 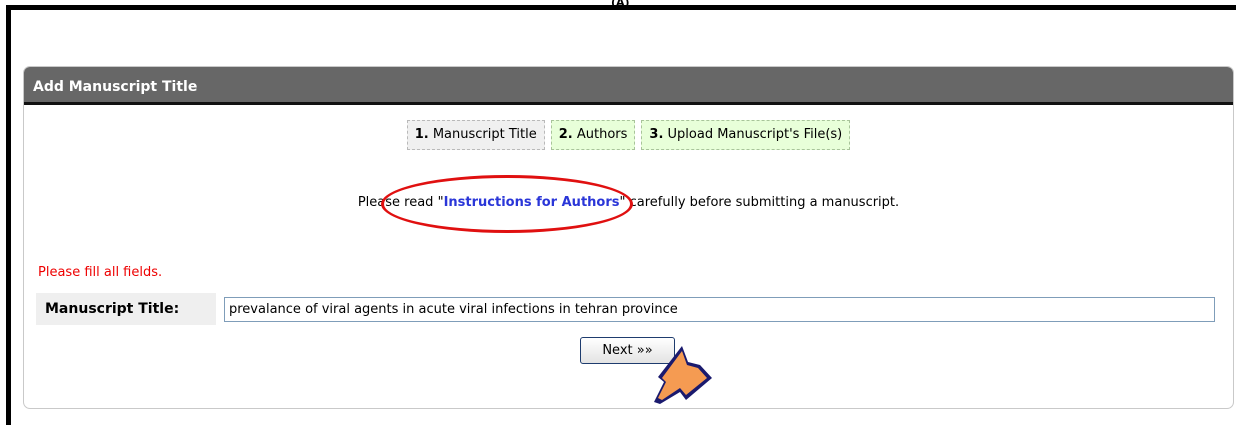 I want to click on frame-border-left, so click(x=8, y=215).